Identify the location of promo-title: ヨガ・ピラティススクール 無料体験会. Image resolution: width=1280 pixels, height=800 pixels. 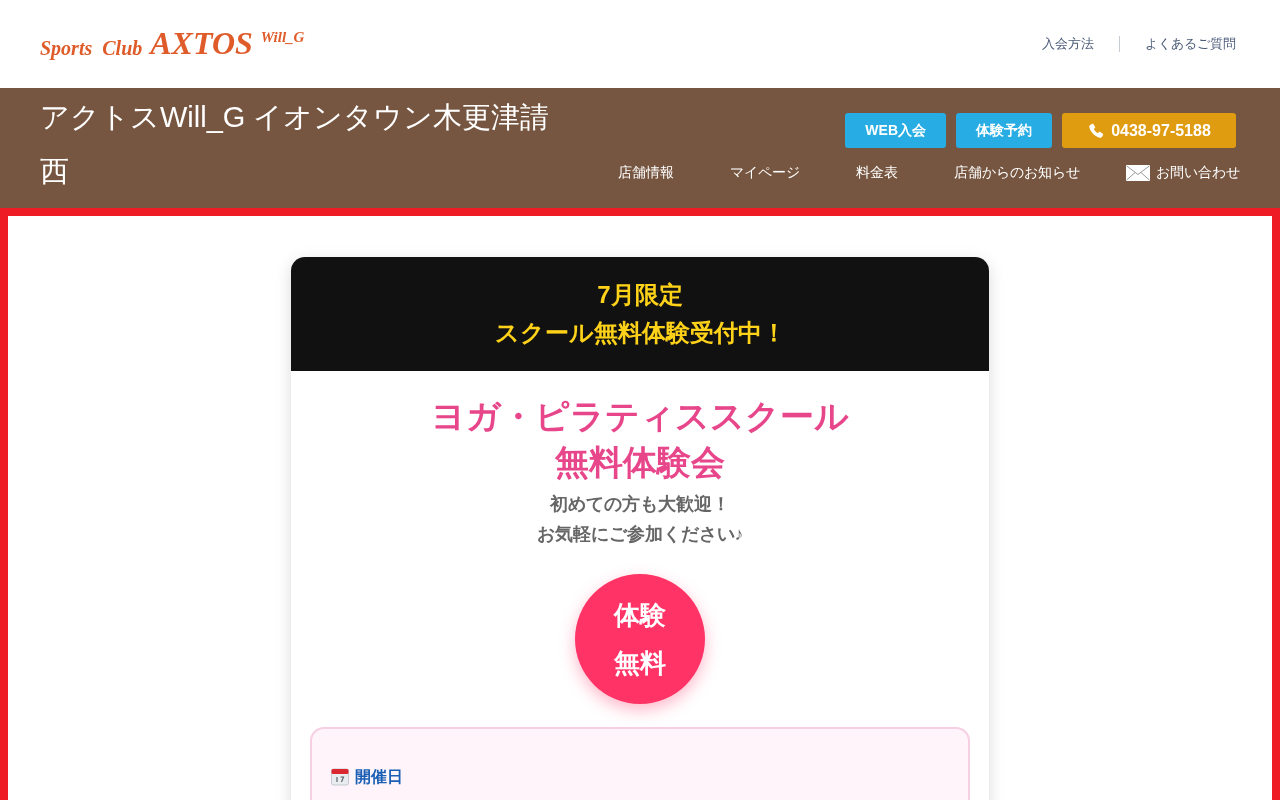
(640, 439).